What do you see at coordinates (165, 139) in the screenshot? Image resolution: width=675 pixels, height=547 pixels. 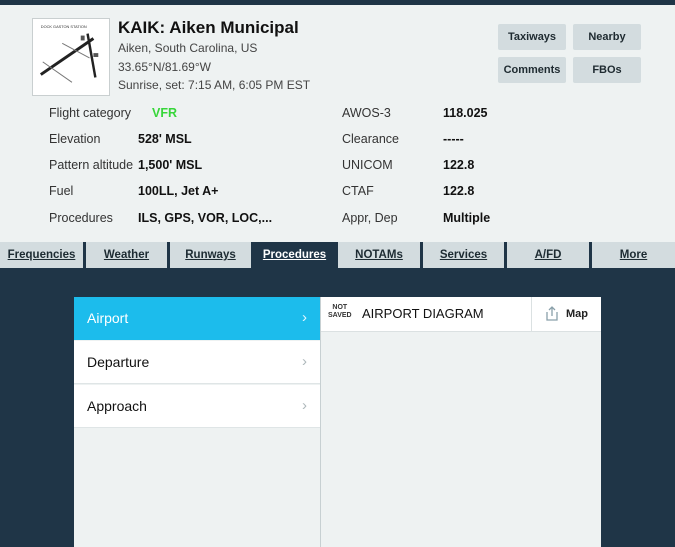 I see `elevation-value: 528' MSL` at bounding box center [165, 139].